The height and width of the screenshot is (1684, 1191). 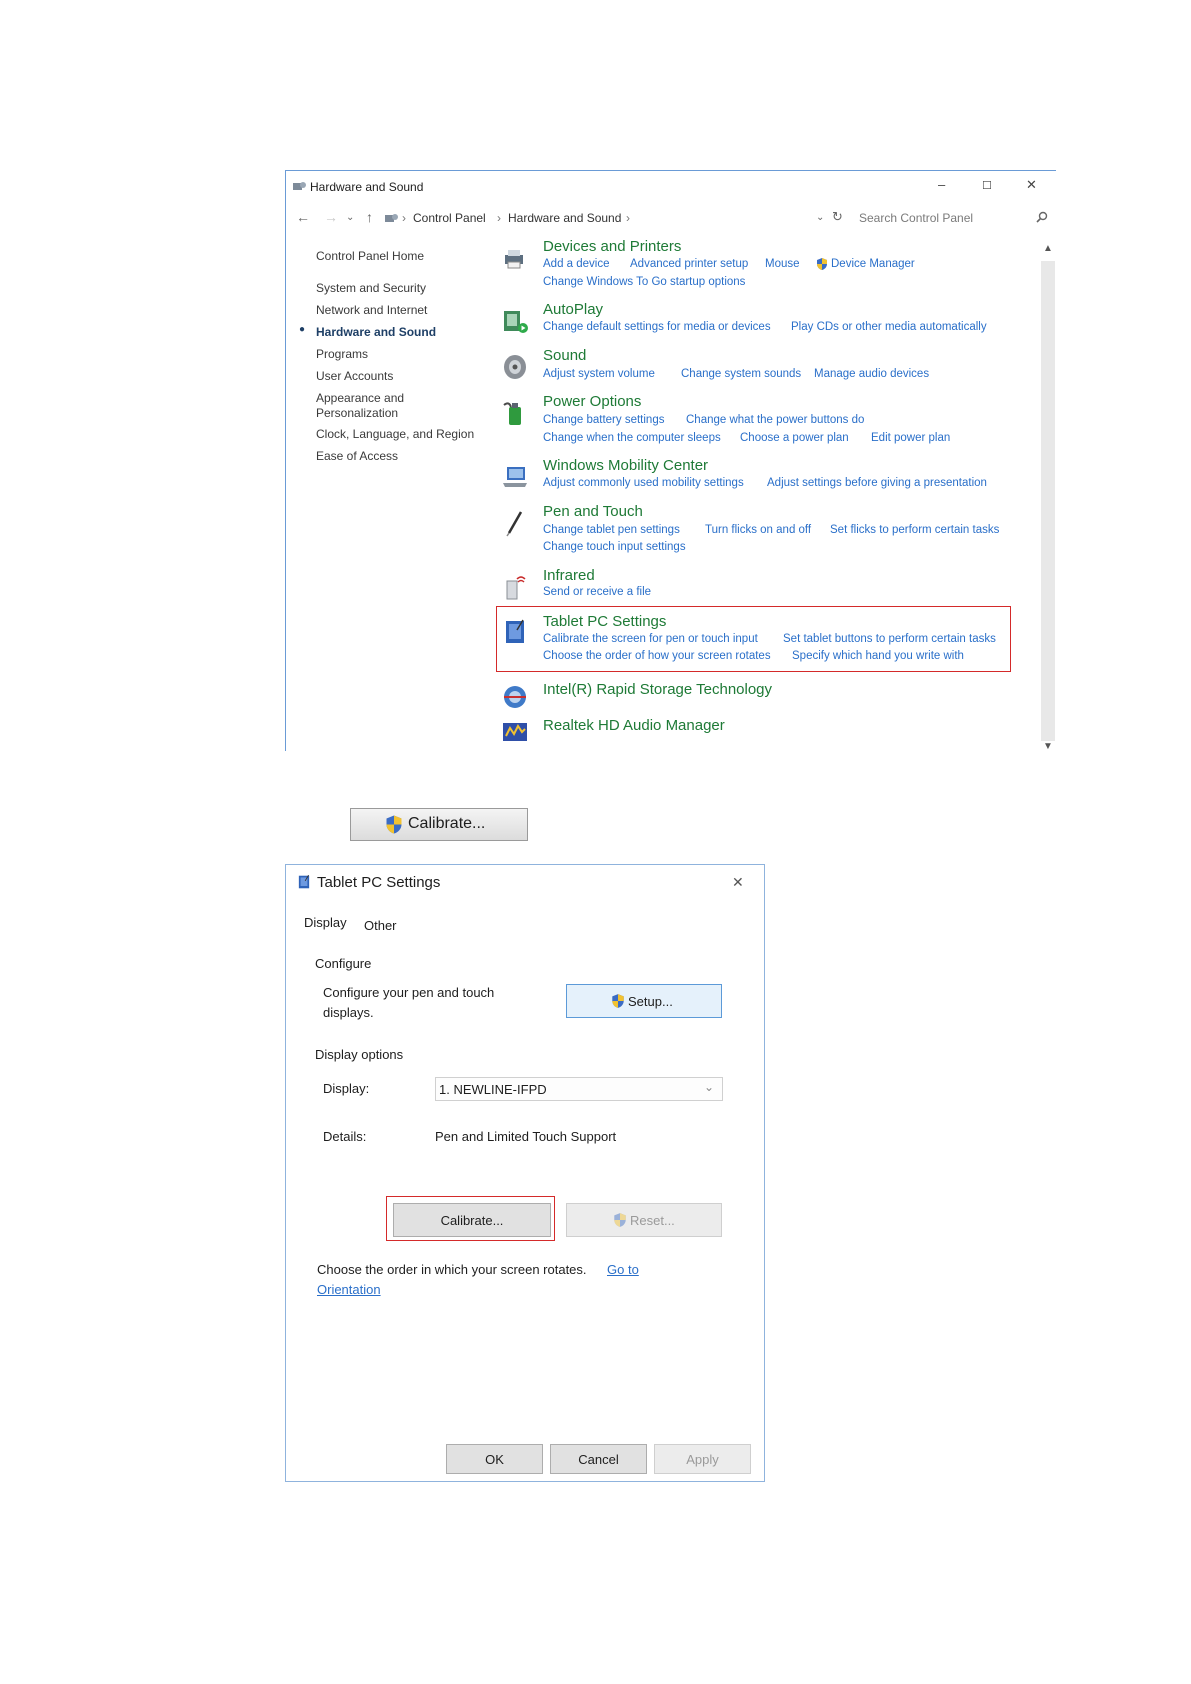 I want to click on display-select-value: 1. NEWLINE-IFPD, so click(x=493, y=1089).